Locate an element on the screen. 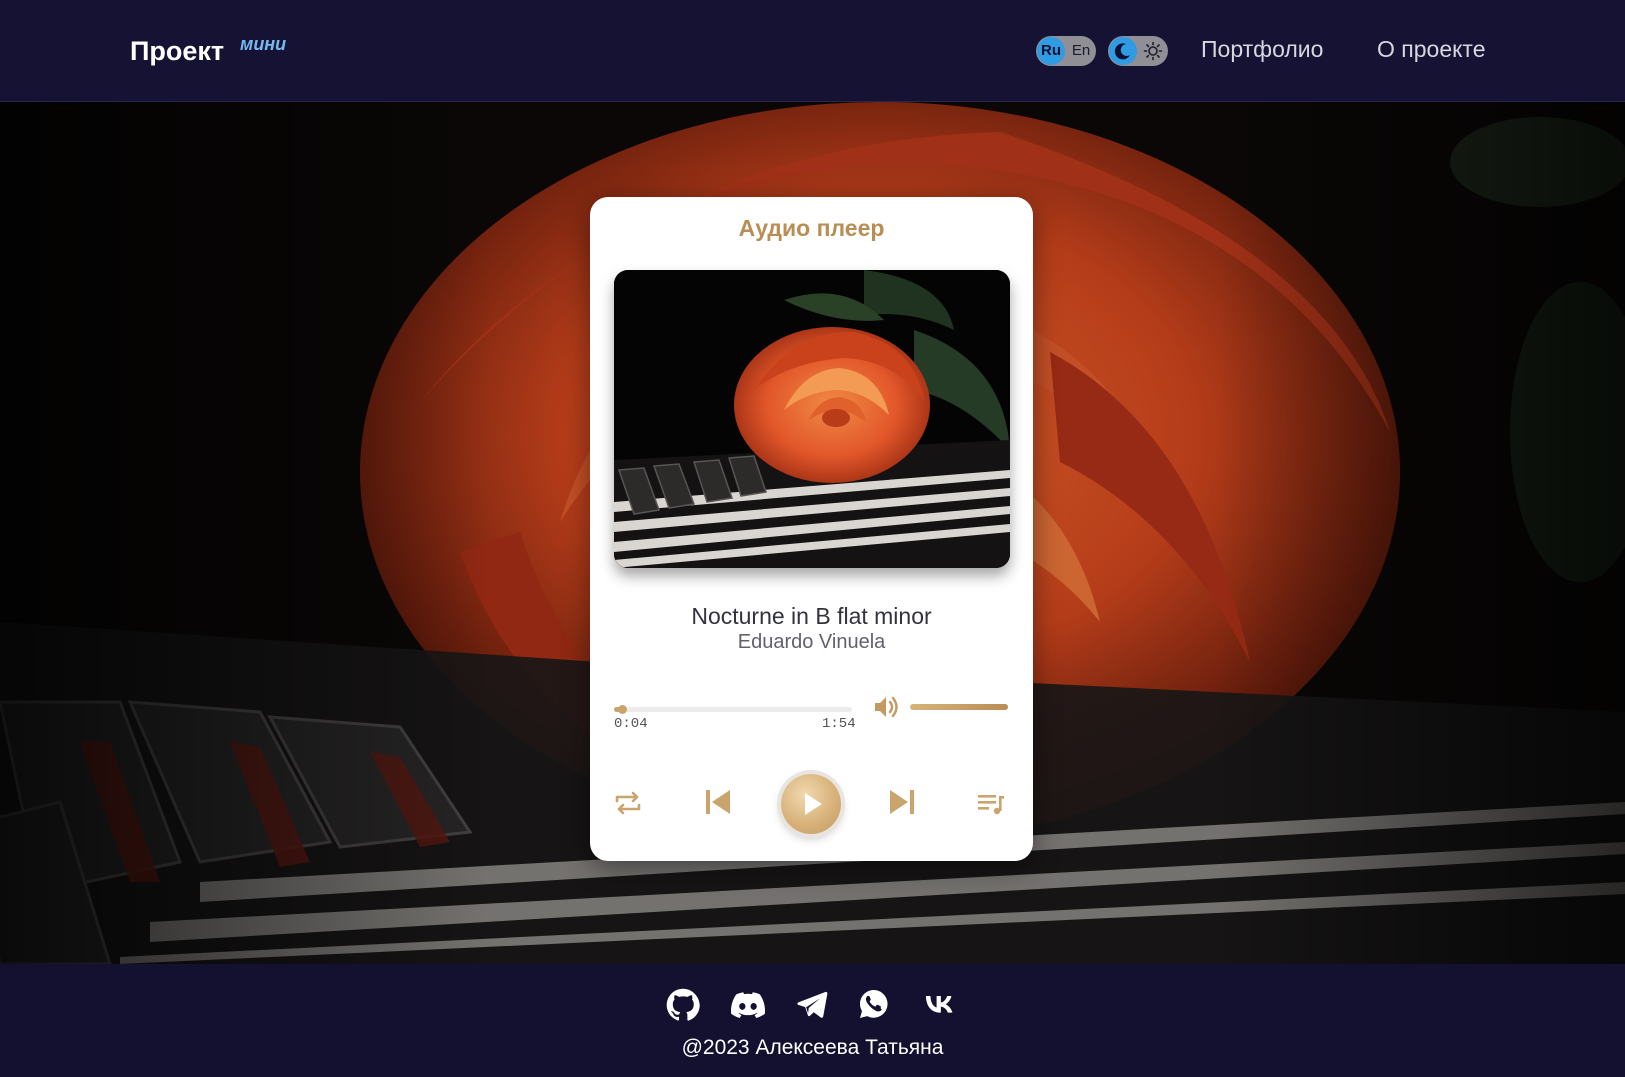  theme-toggle is located at coordinates (1138, 51).